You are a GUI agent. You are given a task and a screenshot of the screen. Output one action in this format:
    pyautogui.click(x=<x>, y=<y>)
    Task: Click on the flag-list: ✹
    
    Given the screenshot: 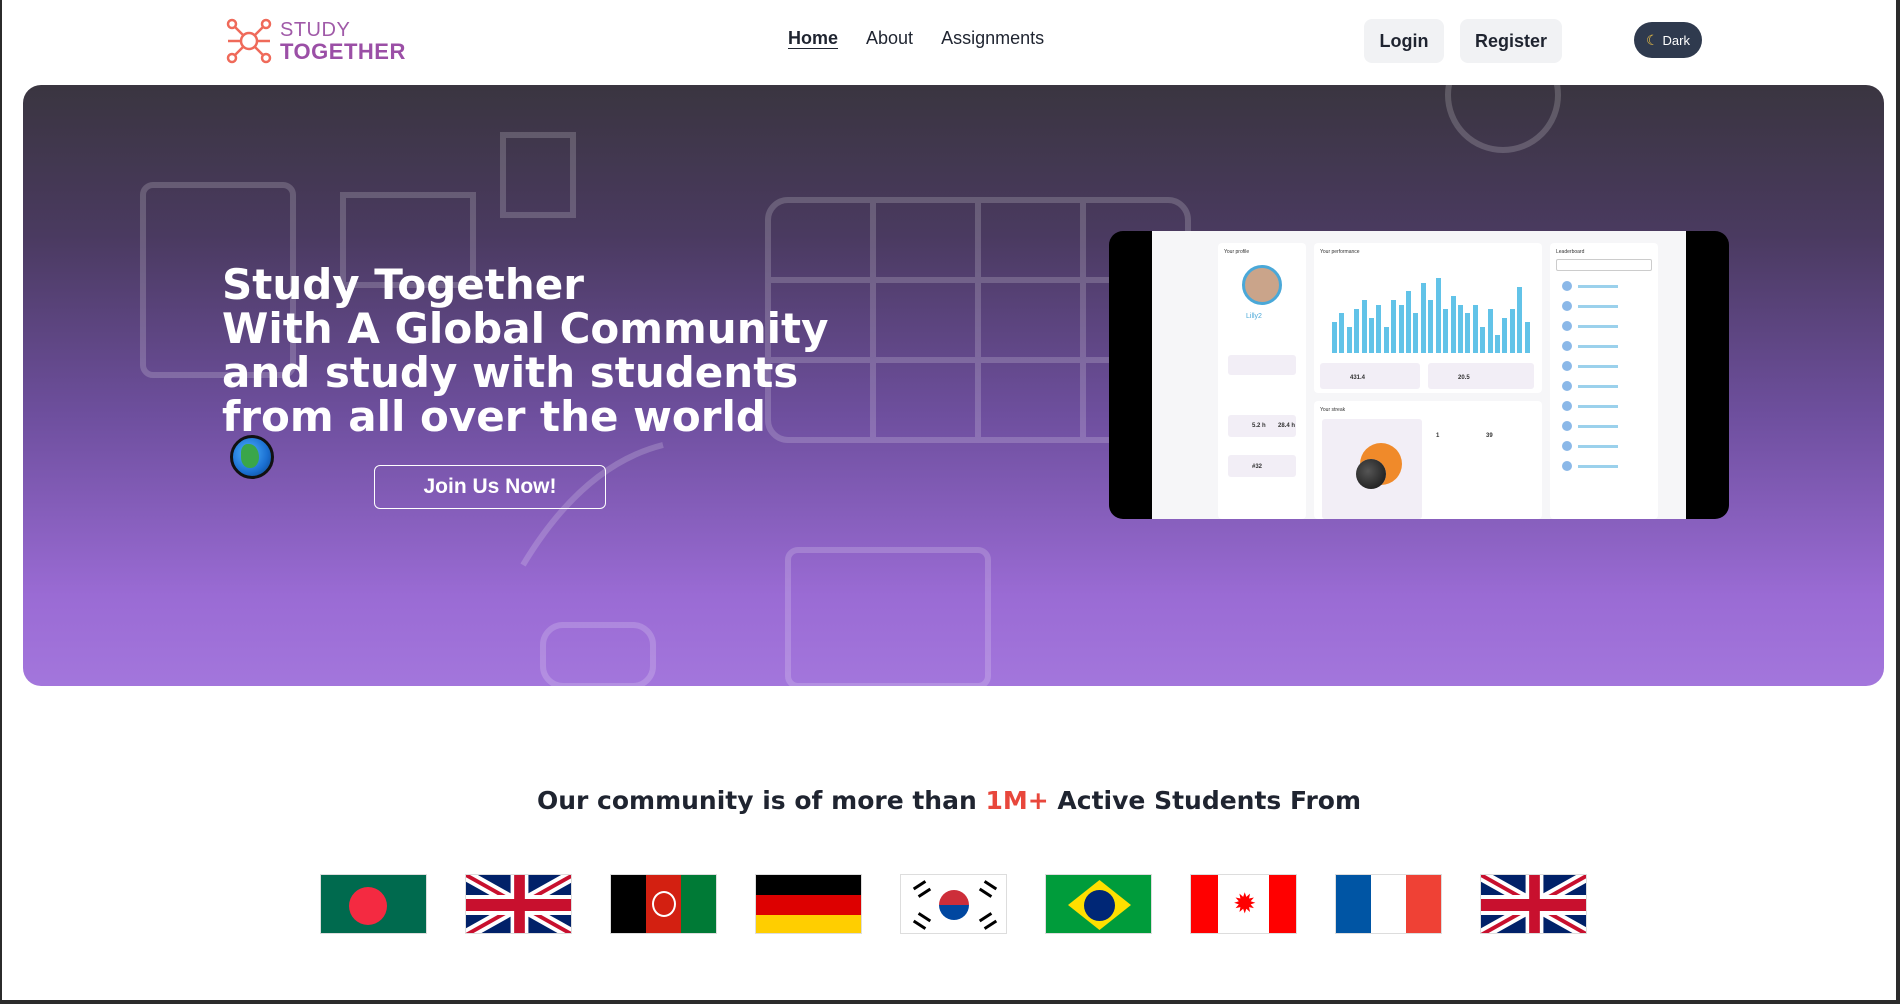 What is the action you would take?
    pyautogui.click(x=953, y=904)
    